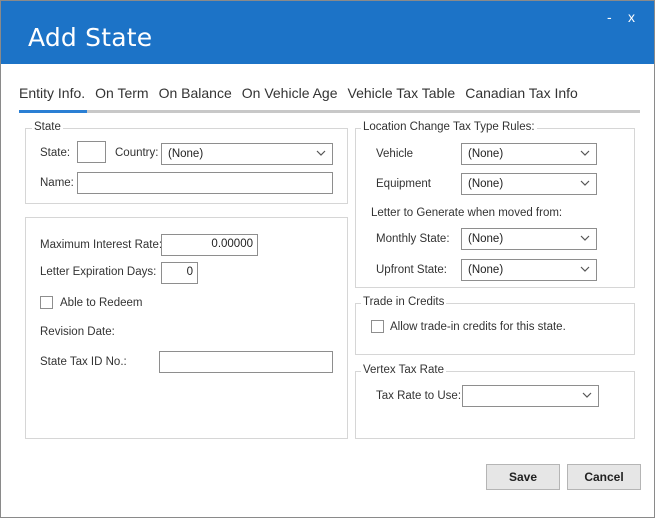 The image size is (655, 518). What do you see at coordinates (529, 184) in the screenshot?
I see `equipment-select: (None)` at bounding box center [529, 184].